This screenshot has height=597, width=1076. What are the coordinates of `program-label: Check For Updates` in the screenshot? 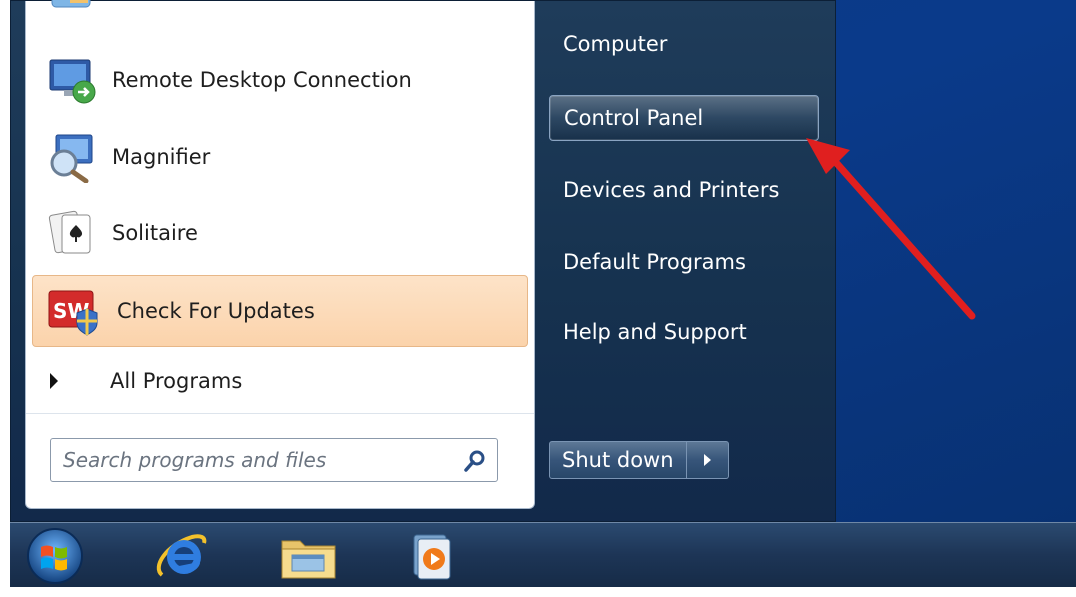 It's located at (216, 311).